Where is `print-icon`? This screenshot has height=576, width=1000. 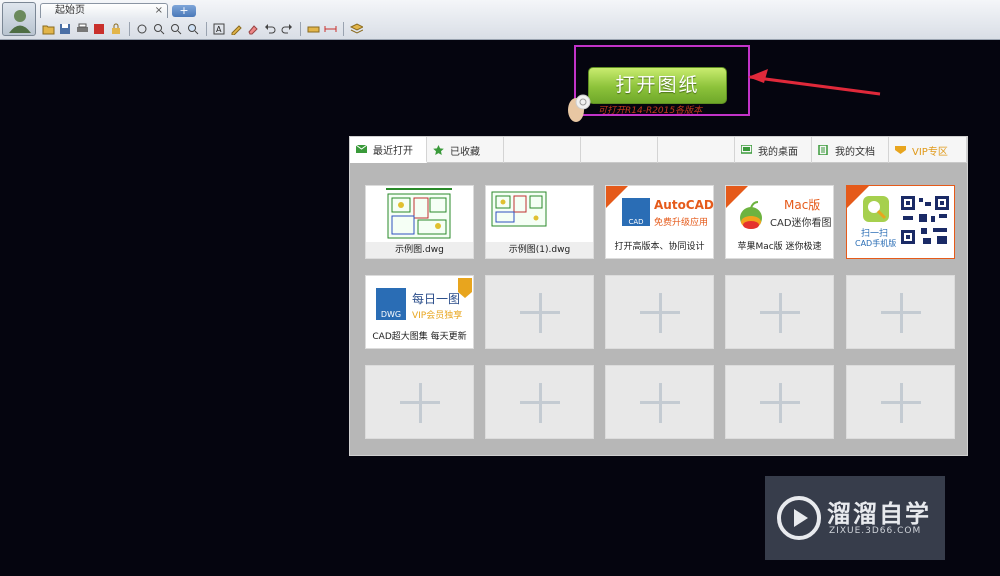 print-icon is located at coordinates (82, 29).